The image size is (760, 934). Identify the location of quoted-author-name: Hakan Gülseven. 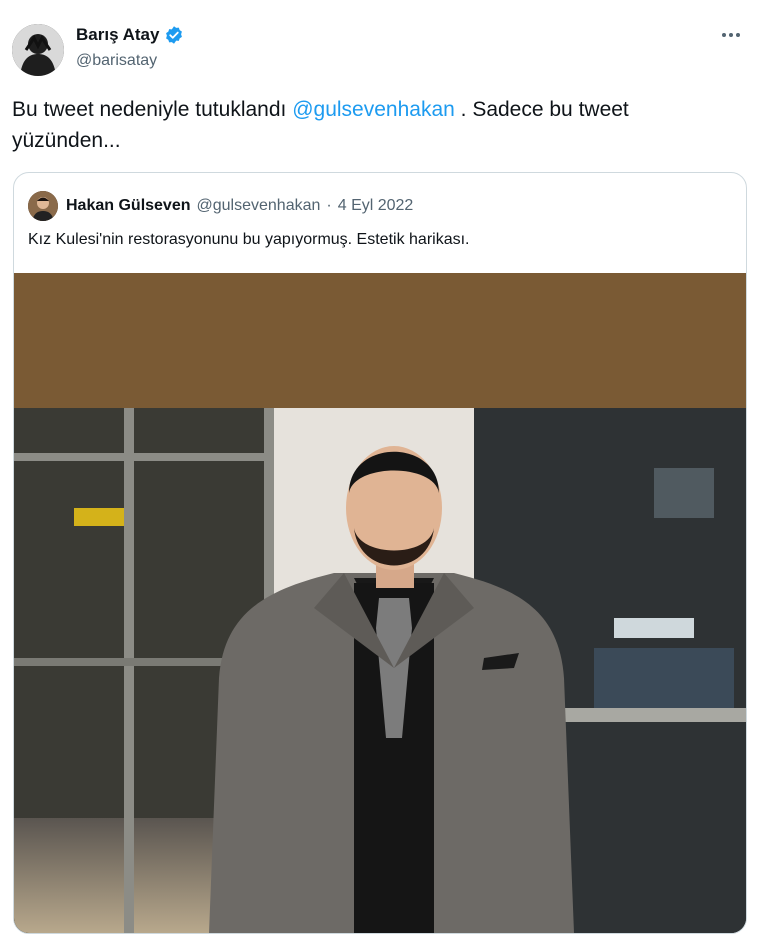
(128, 206).